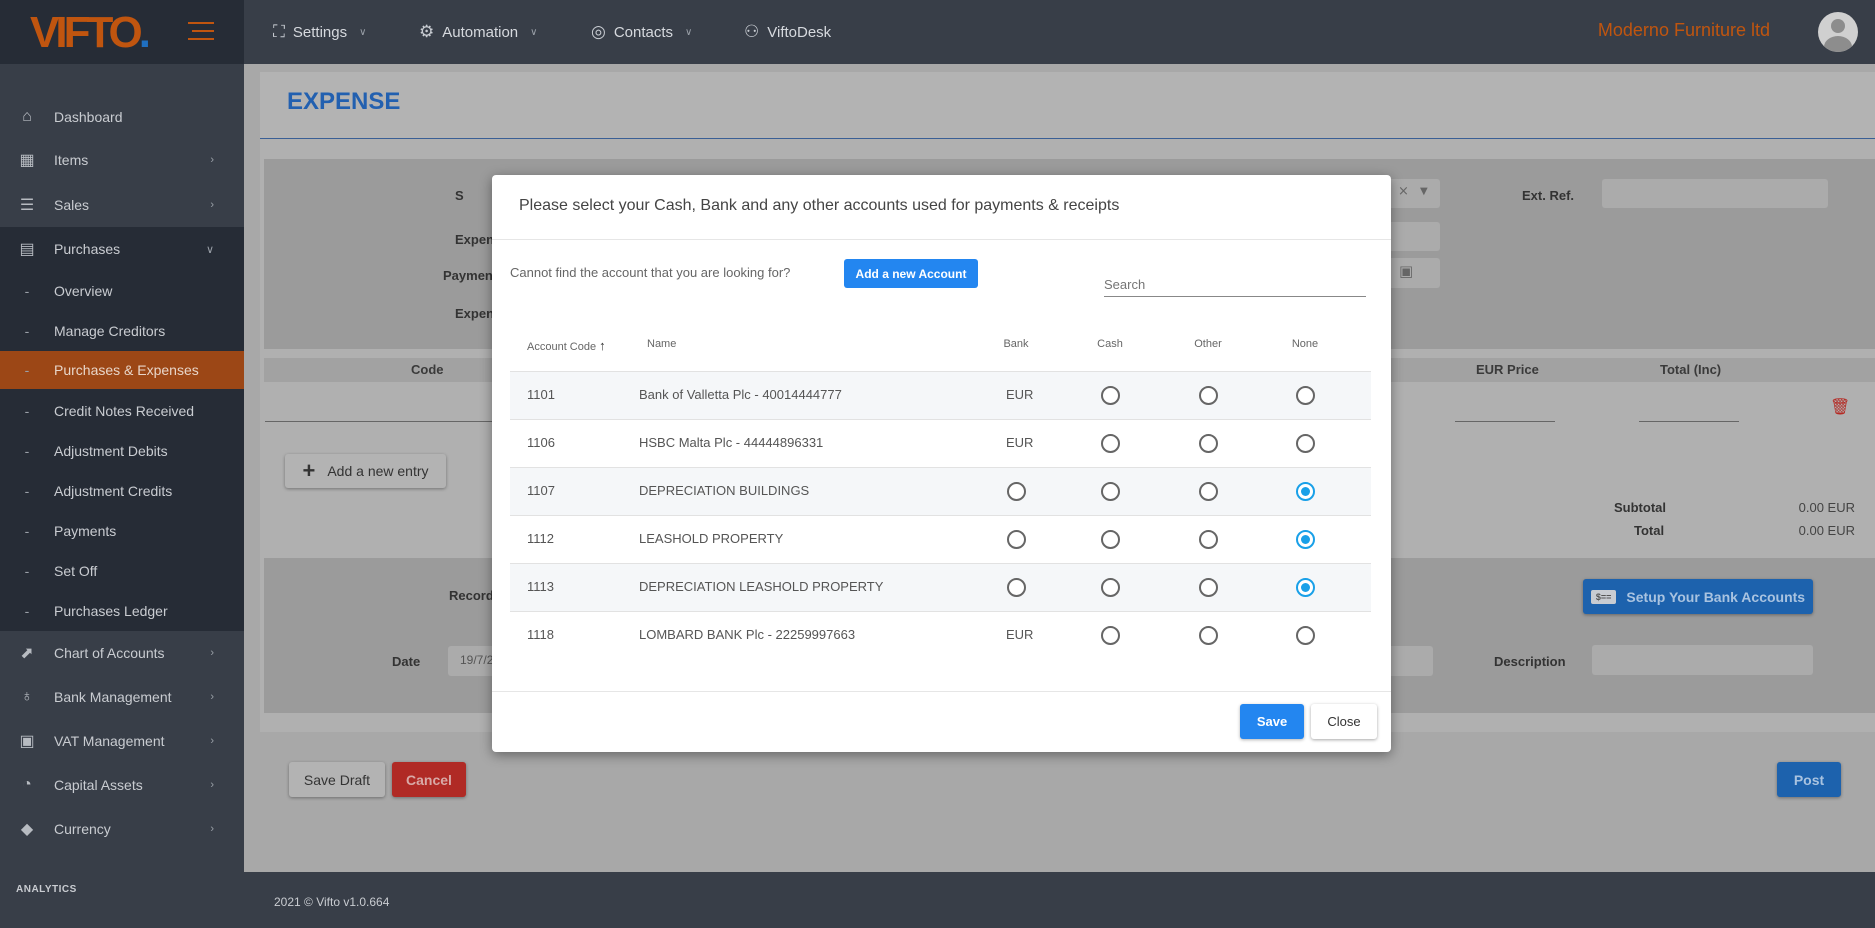 This screenshot has height=928, width=1875. I want to click on sidebar-item-label: Set Off, so click(76, 571).